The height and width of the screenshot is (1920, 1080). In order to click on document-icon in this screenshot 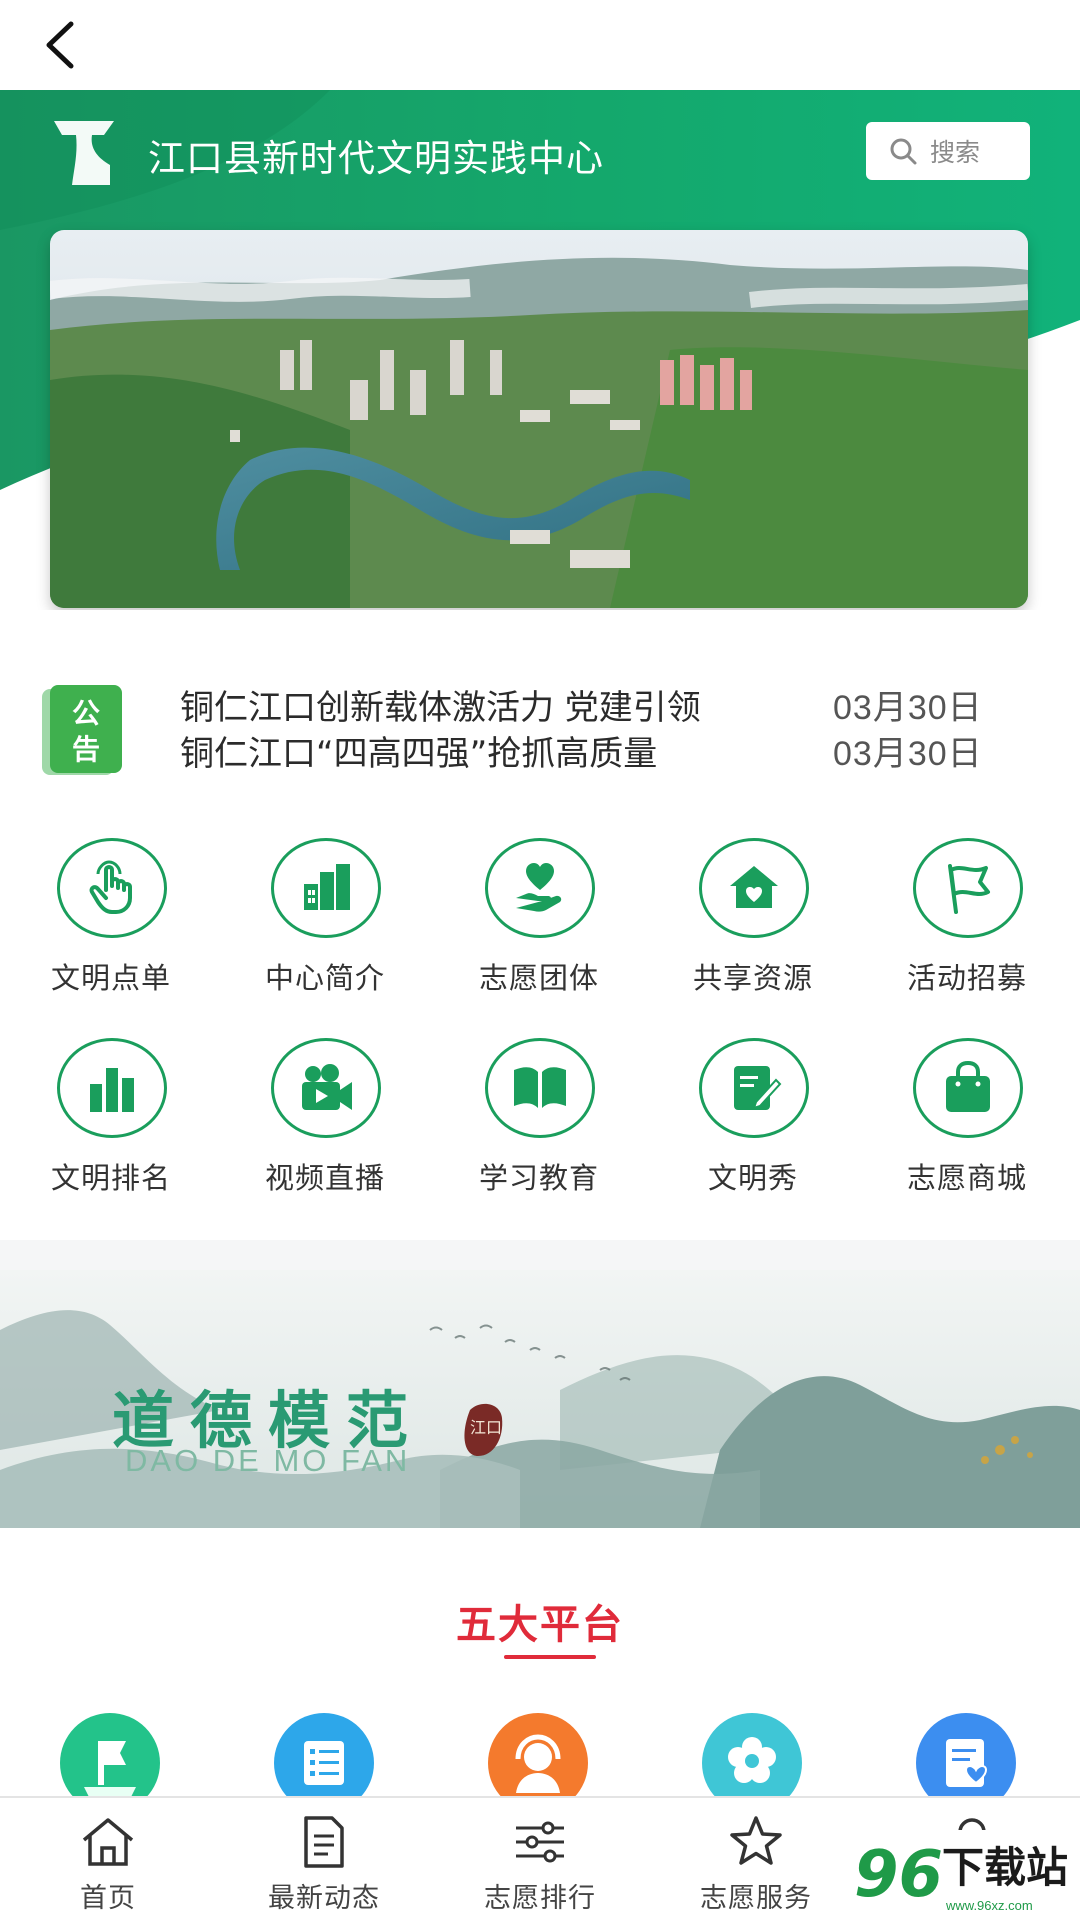, I will do `click(324, 1842)`.